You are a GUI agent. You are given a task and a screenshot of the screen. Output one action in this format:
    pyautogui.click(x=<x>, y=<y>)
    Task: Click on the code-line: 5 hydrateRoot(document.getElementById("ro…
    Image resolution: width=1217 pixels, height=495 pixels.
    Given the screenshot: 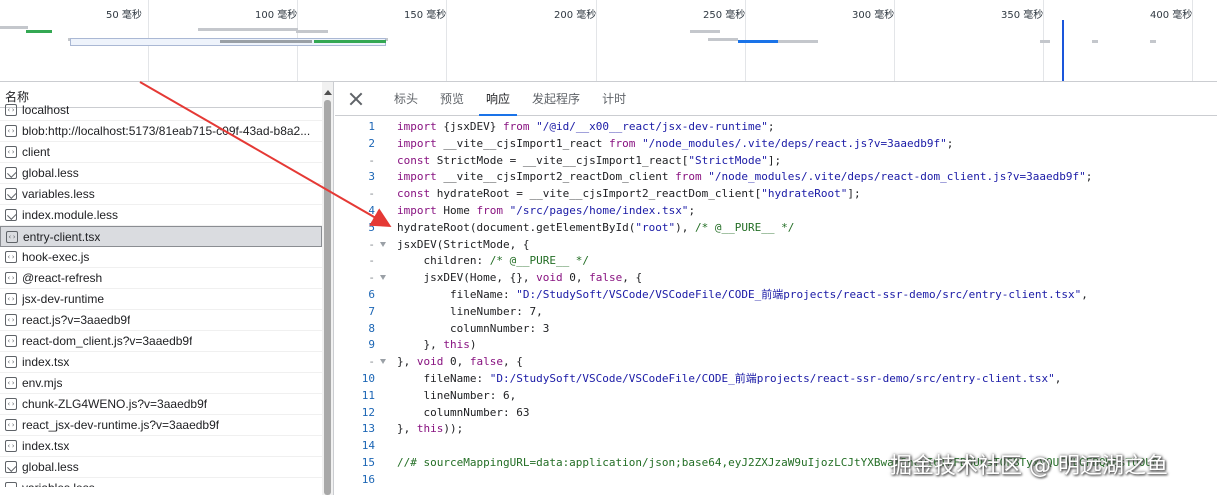 What is the action you would take?
    pyautogui.click(x=776, y=228)
    